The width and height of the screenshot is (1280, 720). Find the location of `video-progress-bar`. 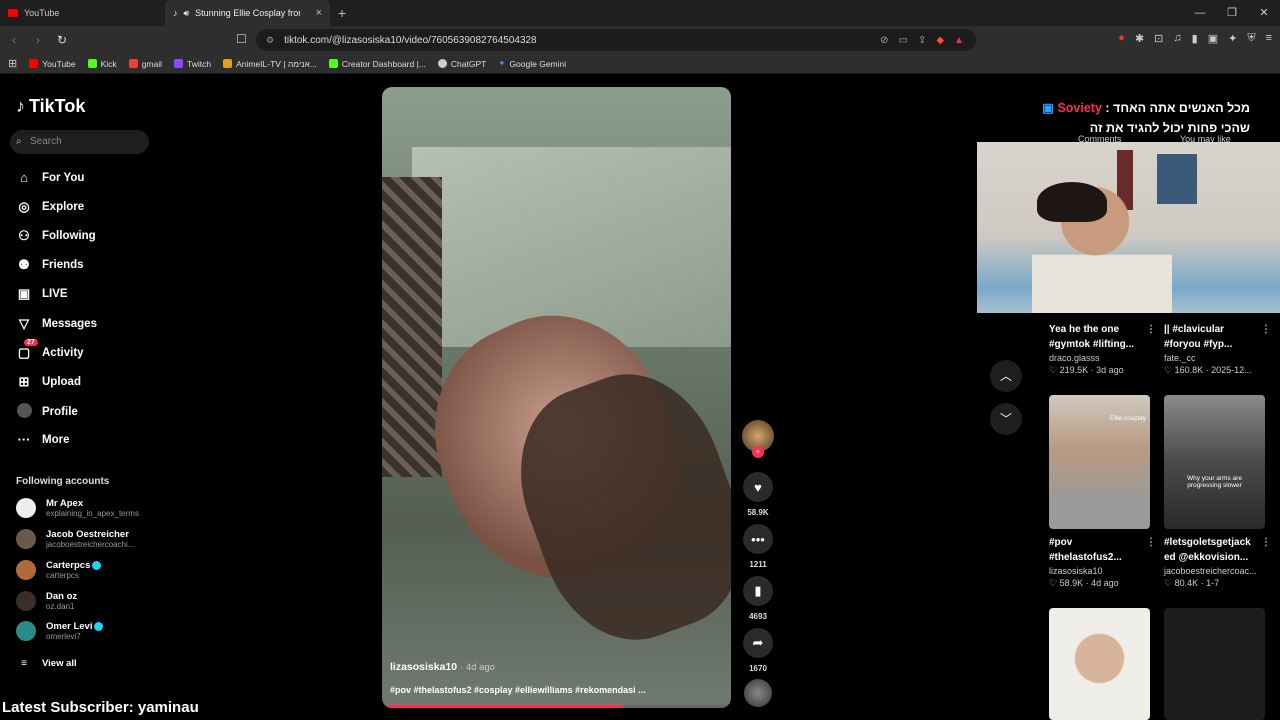

video-progress-bar is located at coordinates (556, 706).